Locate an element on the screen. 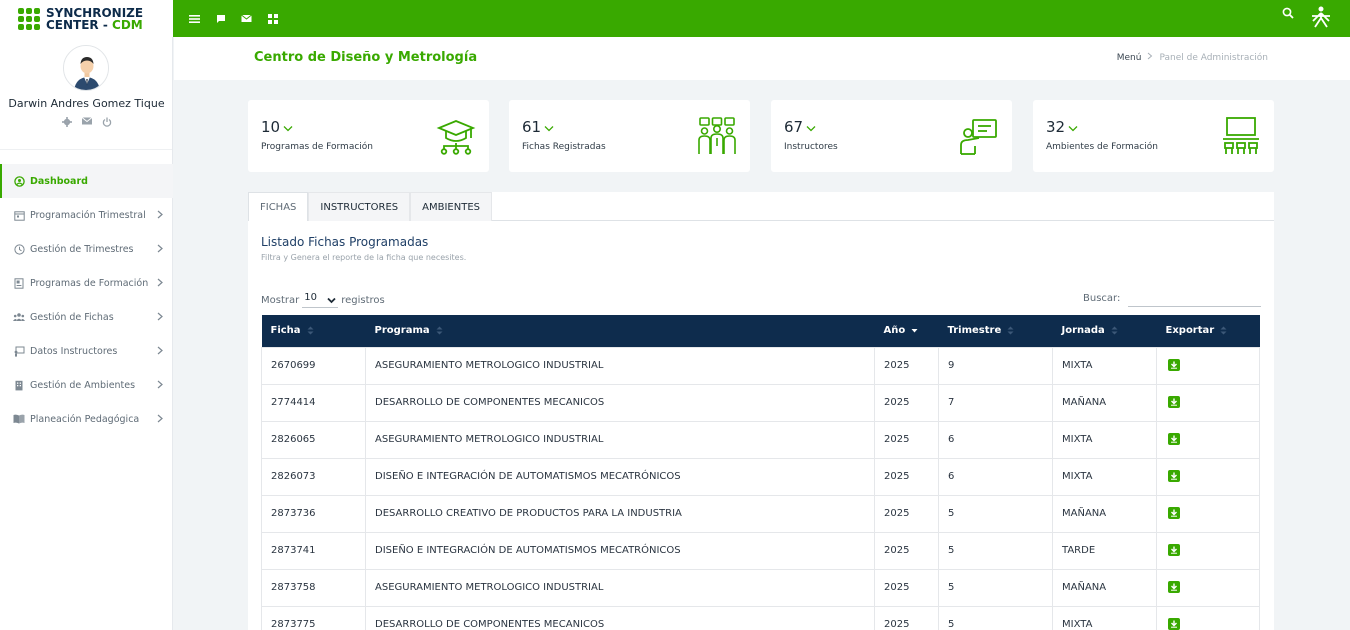 The height and width of the screenshot is (630, 1350). settings-icon is located at coordinates (67, 122).